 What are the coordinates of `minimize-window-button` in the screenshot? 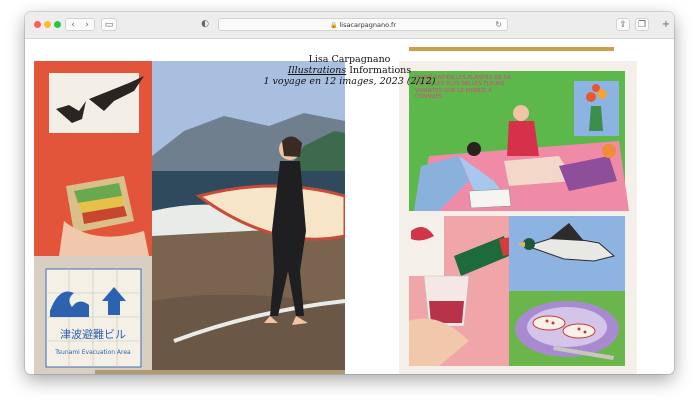 It's located at (47, 24).